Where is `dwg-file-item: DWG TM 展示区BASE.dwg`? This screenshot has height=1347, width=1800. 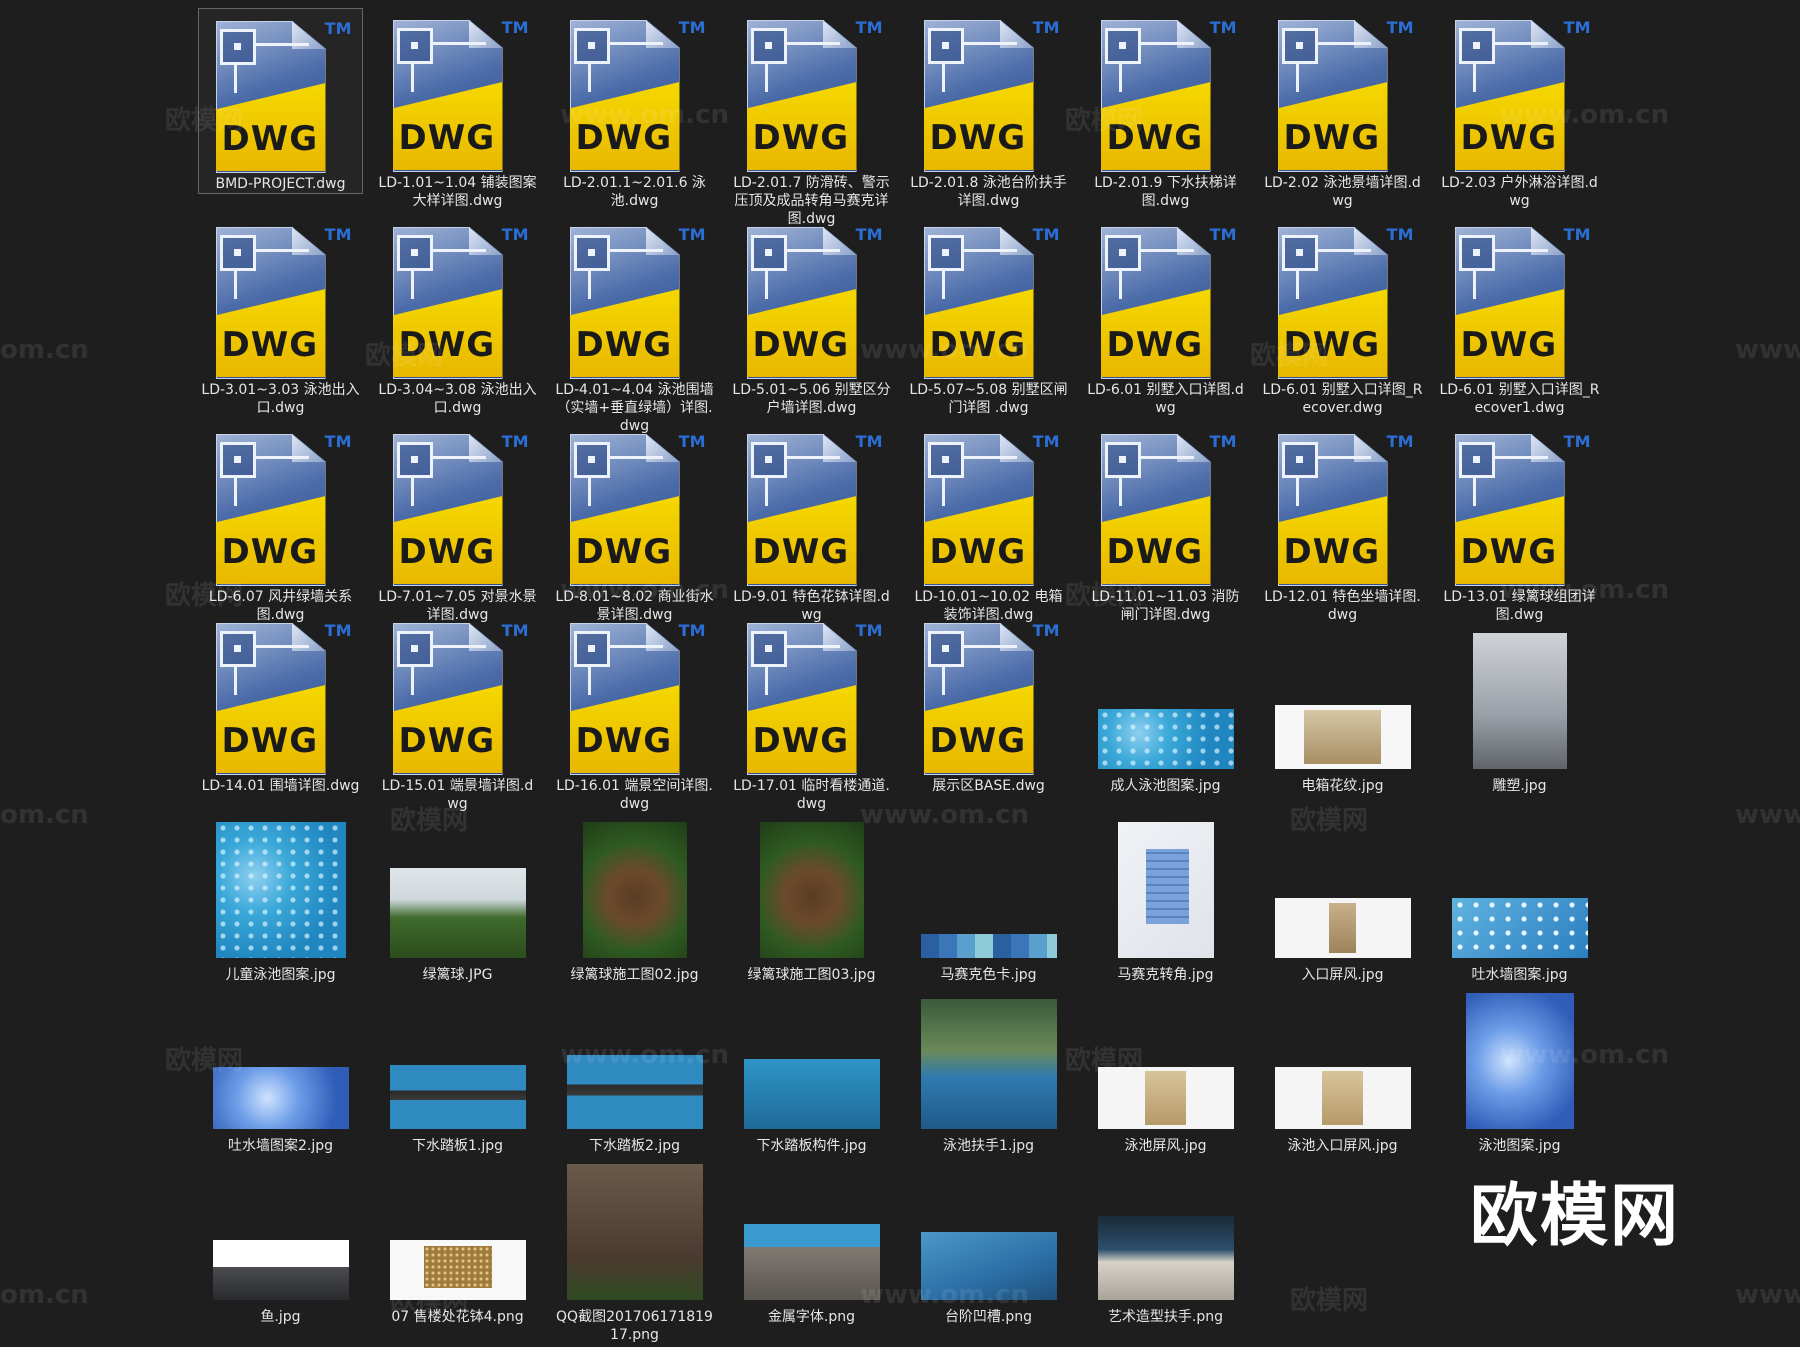 dwg-file-item: DWG TM 展示区BASE.dwg is located at coordinates (988, 703).